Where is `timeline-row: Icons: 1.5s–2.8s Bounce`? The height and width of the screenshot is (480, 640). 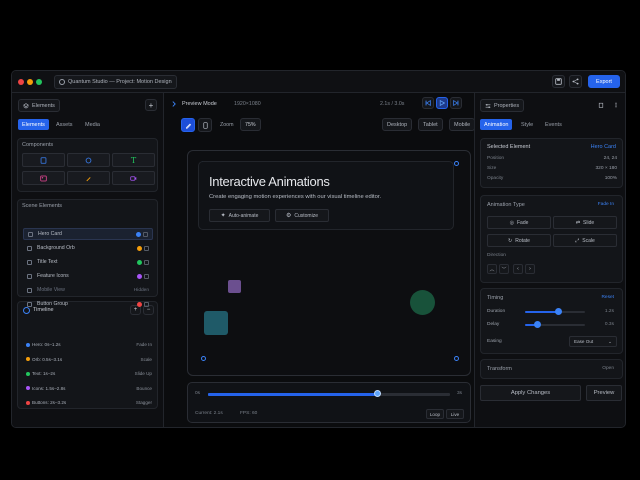
timeline-row: Icons: 1.5s–2.8s Bounce is located at coordinates (89, 388).